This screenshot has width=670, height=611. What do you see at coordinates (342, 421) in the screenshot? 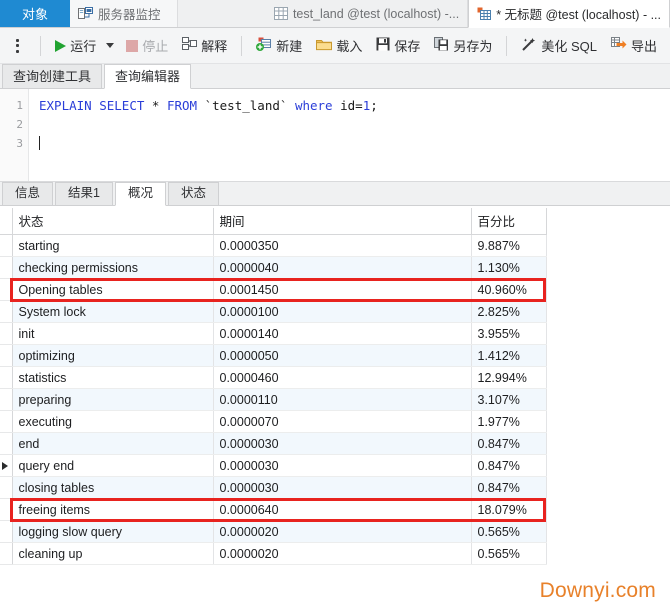
I see `cell-duration: 0.0000070` at bounding box center [342, 421].